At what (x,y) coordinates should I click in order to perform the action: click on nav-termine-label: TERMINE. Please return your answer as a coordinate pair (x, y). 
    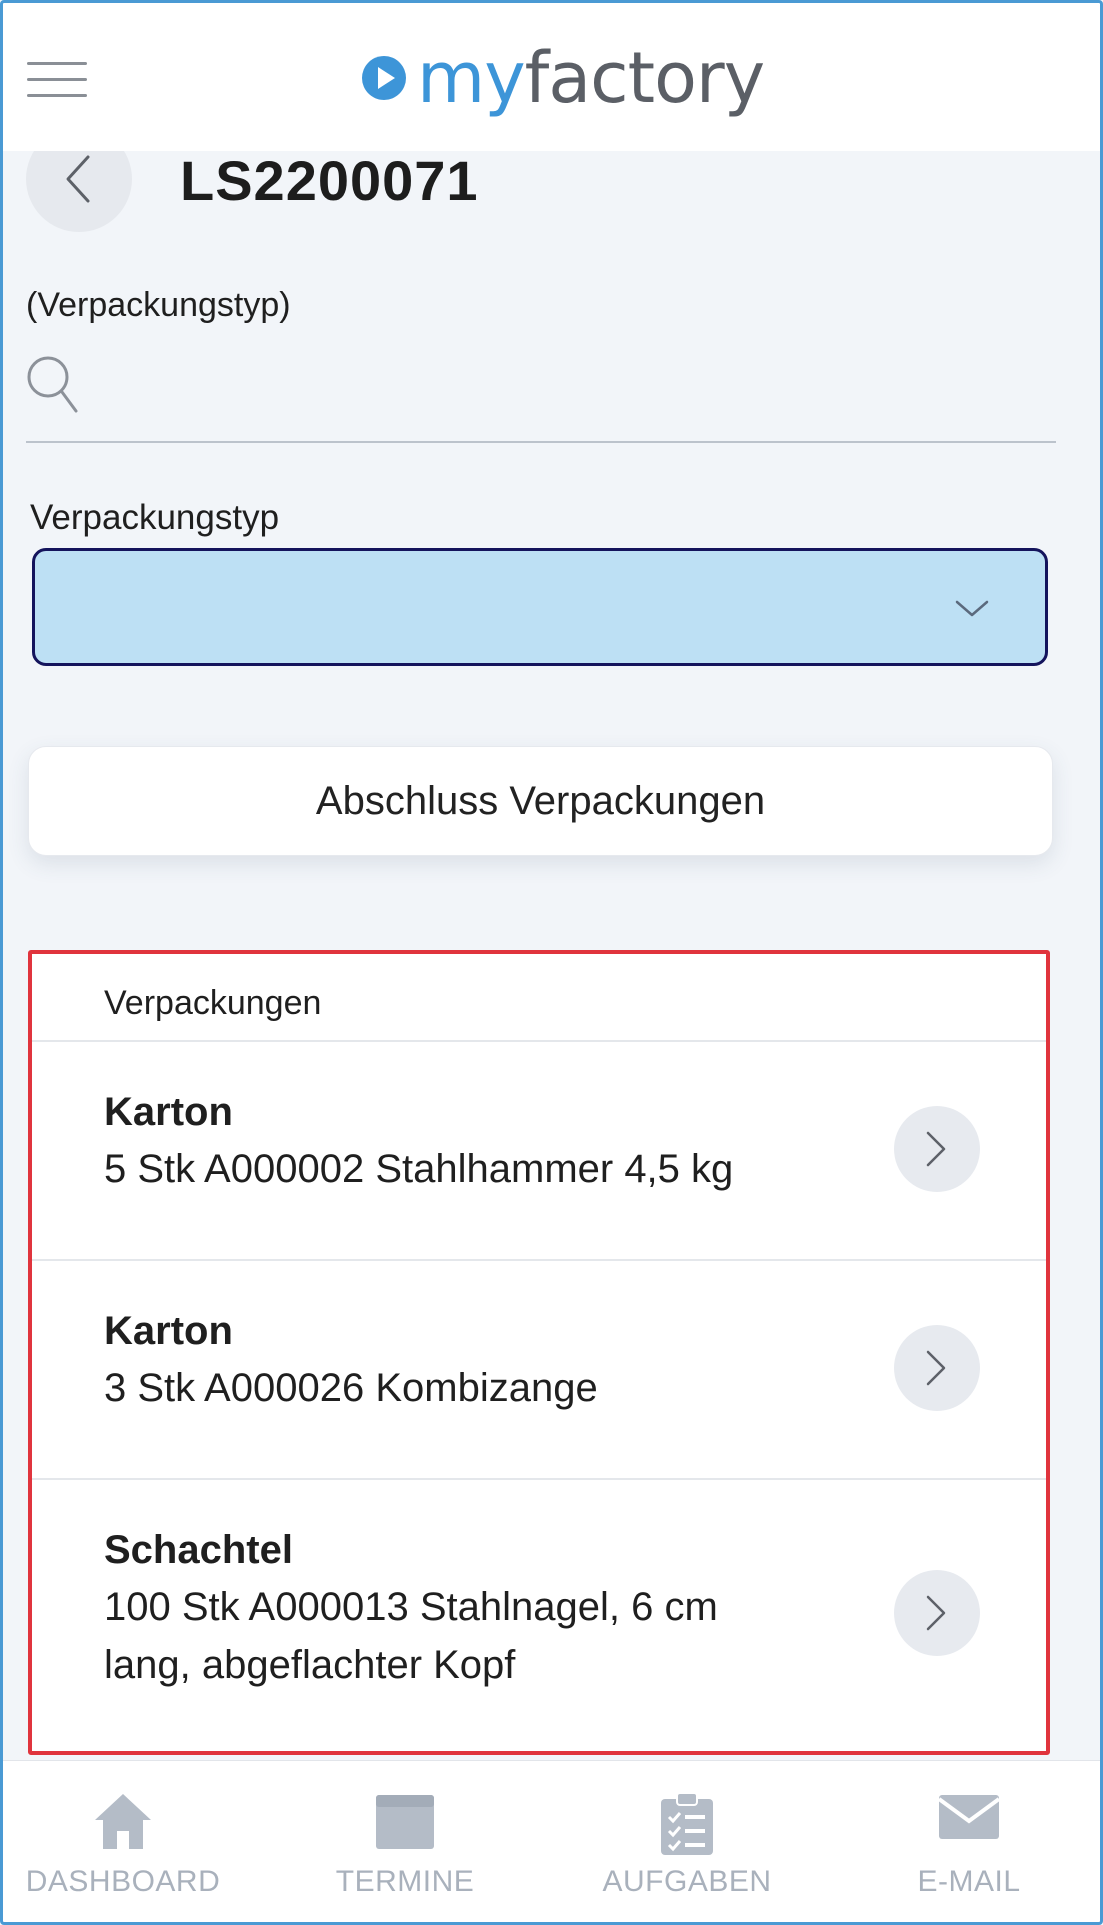
    Looking at the image, I should click on (405, 1881).